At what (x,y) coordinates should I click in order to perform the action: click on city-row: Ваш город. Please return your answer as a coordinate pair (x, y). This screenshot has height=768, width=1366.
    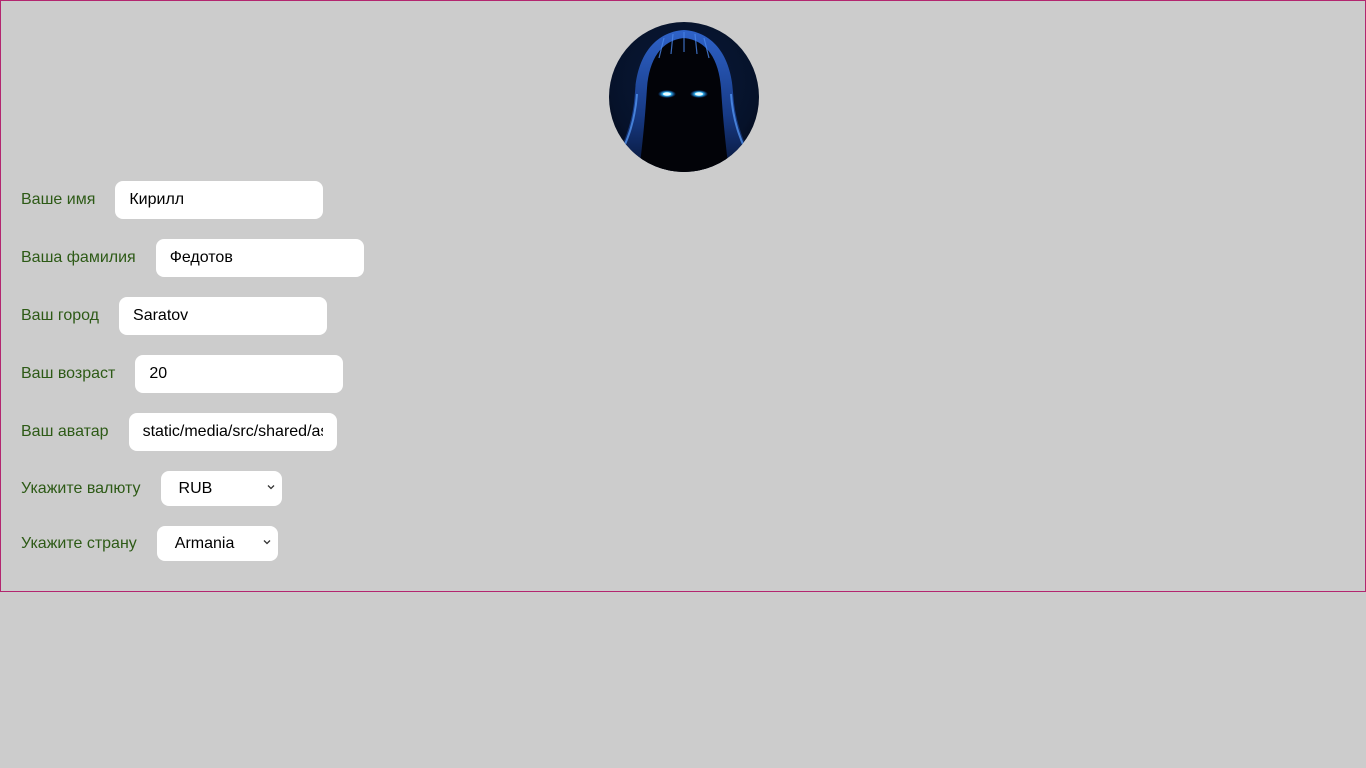
    Looking at the image, I should click on (174, 316).